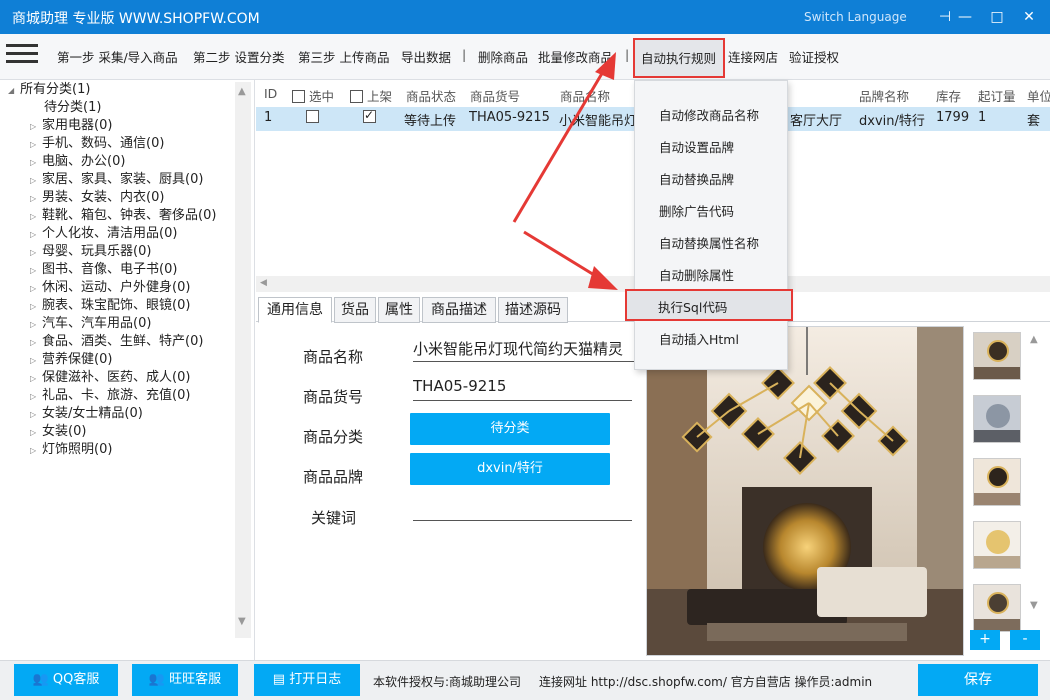 This screenshot has height=700, width=1050. Describe the element at coordinates (66, 680) in the screenshot. I see `qq-support-button: 👥 QQ客服` at that location.